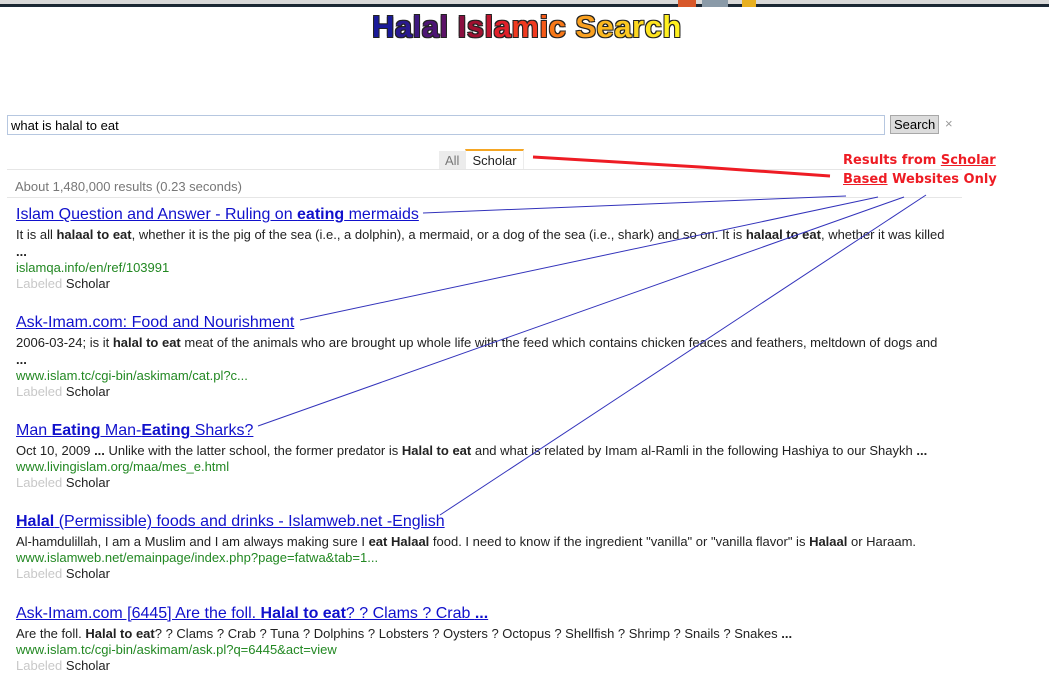 This screenshot has height=690, width=1049. I want to click on logo-letter: H, so click(383, 26).